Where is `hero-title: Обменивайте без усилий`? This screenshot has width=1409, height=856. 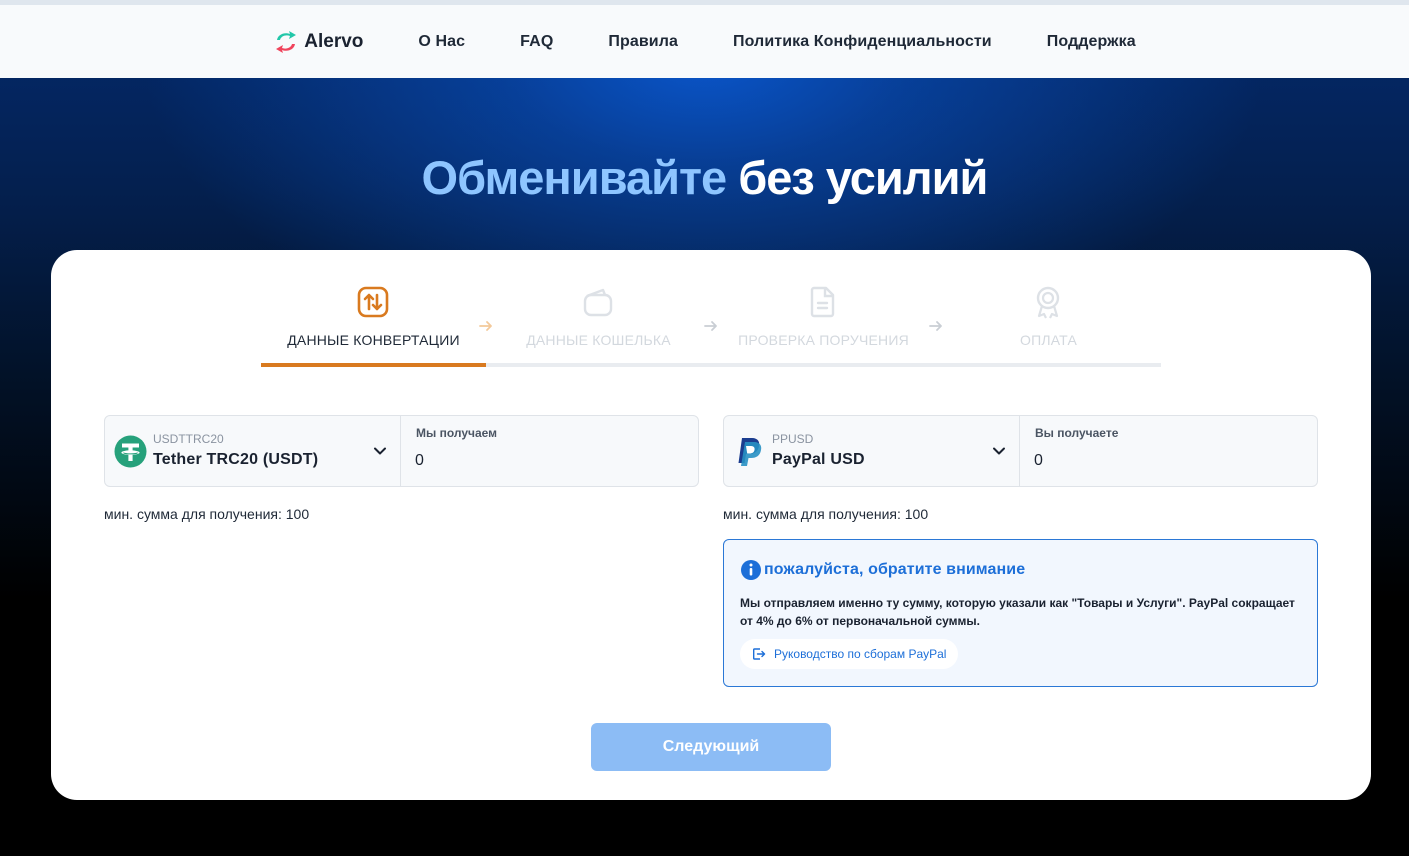 hero-title: Обменивайте без усилий is located at coordinates (704, 177).